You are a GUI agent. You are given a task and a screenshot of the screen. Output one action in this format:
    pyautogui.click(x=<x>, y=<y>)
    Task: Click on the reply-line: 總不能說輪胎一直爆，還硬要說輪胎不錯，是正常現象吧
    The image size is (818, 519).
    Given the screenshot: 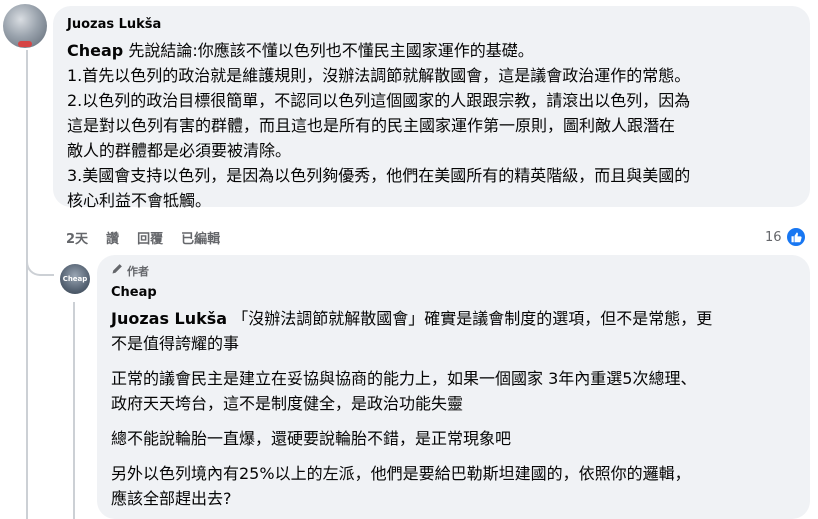 What is the action you would take?
    pyautogui.click(x=453, y=438)
    